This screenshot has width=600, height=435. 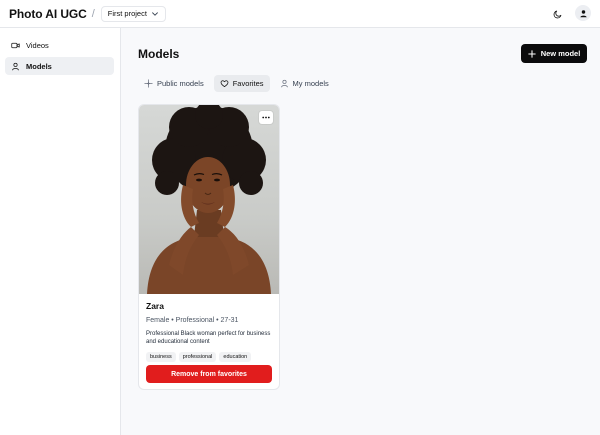 I want to click on heart-icon, so click(x=224, y=84).